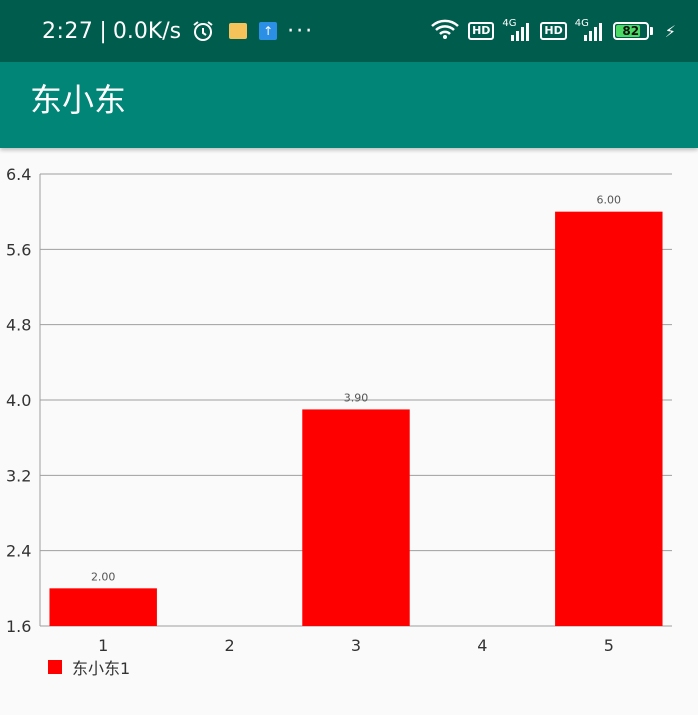  What do you see at coordinates (356, 397) in the screenshot?
I see `bar-value-label: 3.90` at bounding box center [356, 397].